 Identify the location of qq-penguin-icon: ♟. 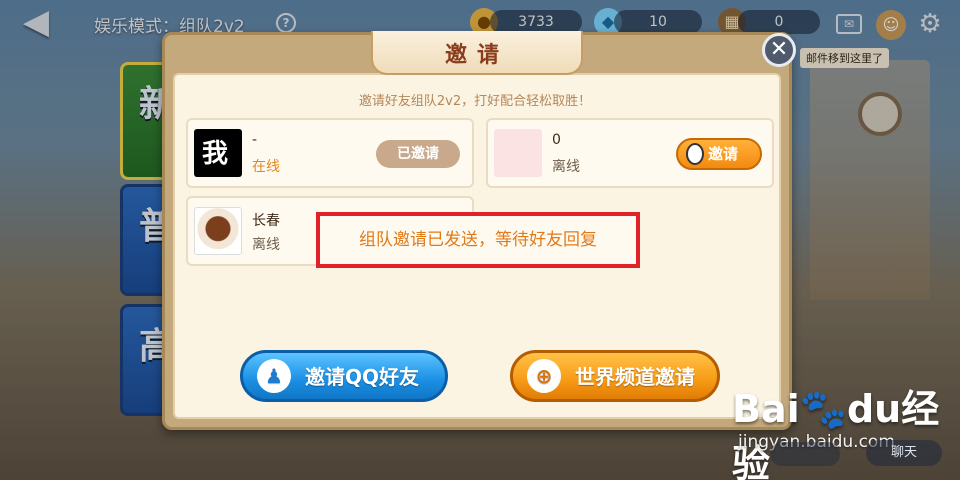
(274, 376).